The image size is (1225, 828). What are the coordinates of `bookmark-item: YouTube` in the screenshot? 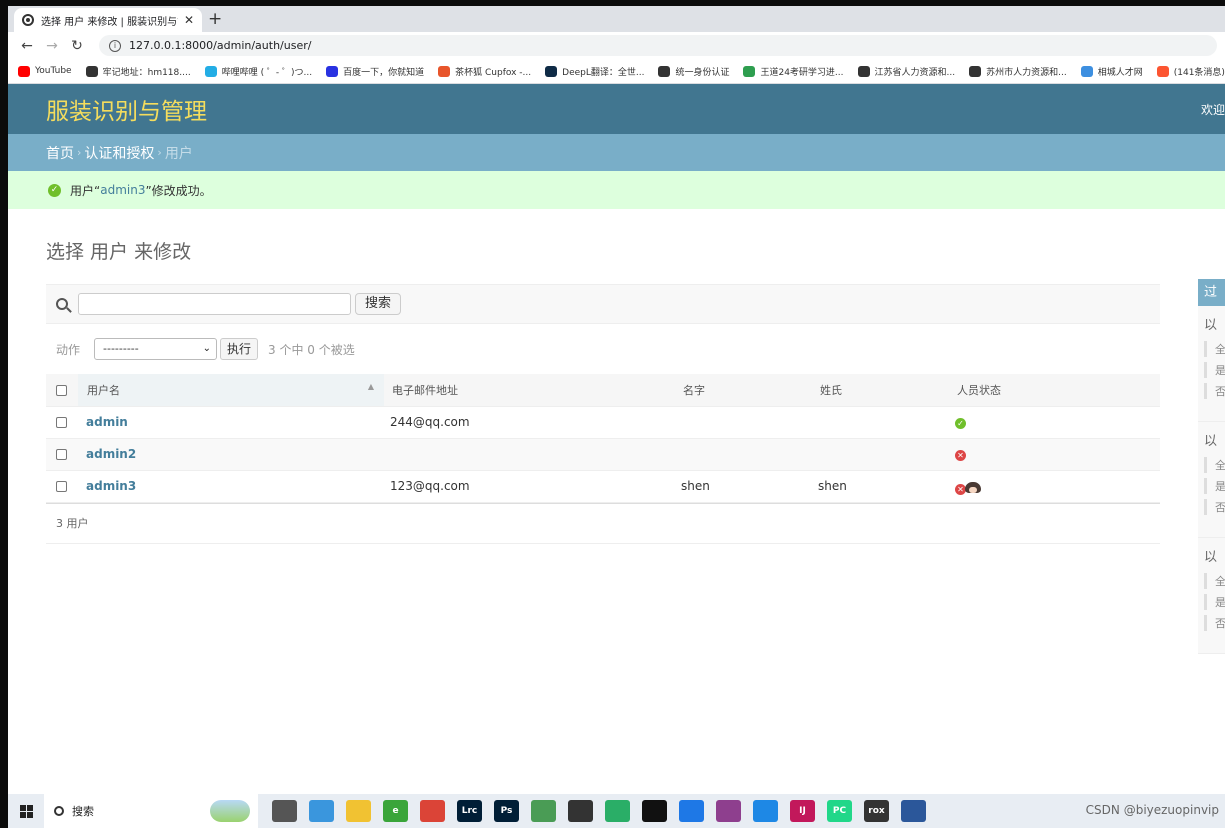 It's located at (45, 71).